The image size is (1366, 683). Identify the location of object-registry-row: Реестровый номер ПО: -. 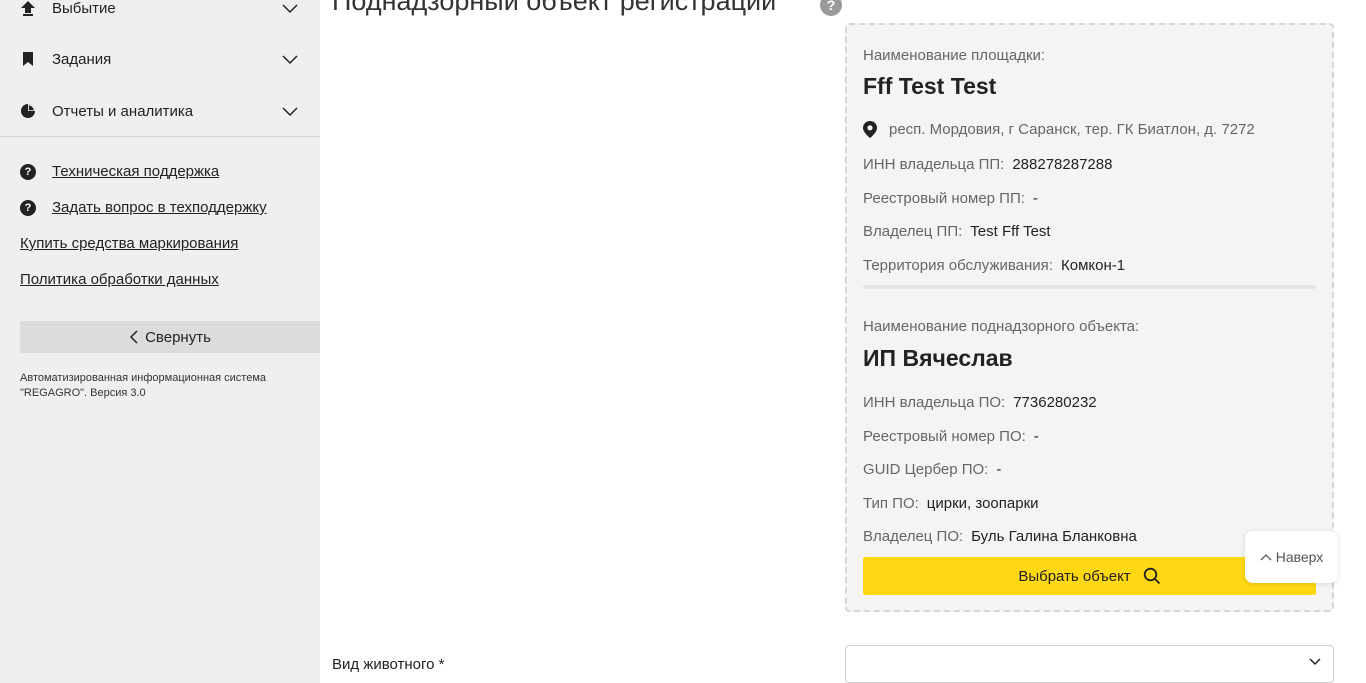
(951, 436).